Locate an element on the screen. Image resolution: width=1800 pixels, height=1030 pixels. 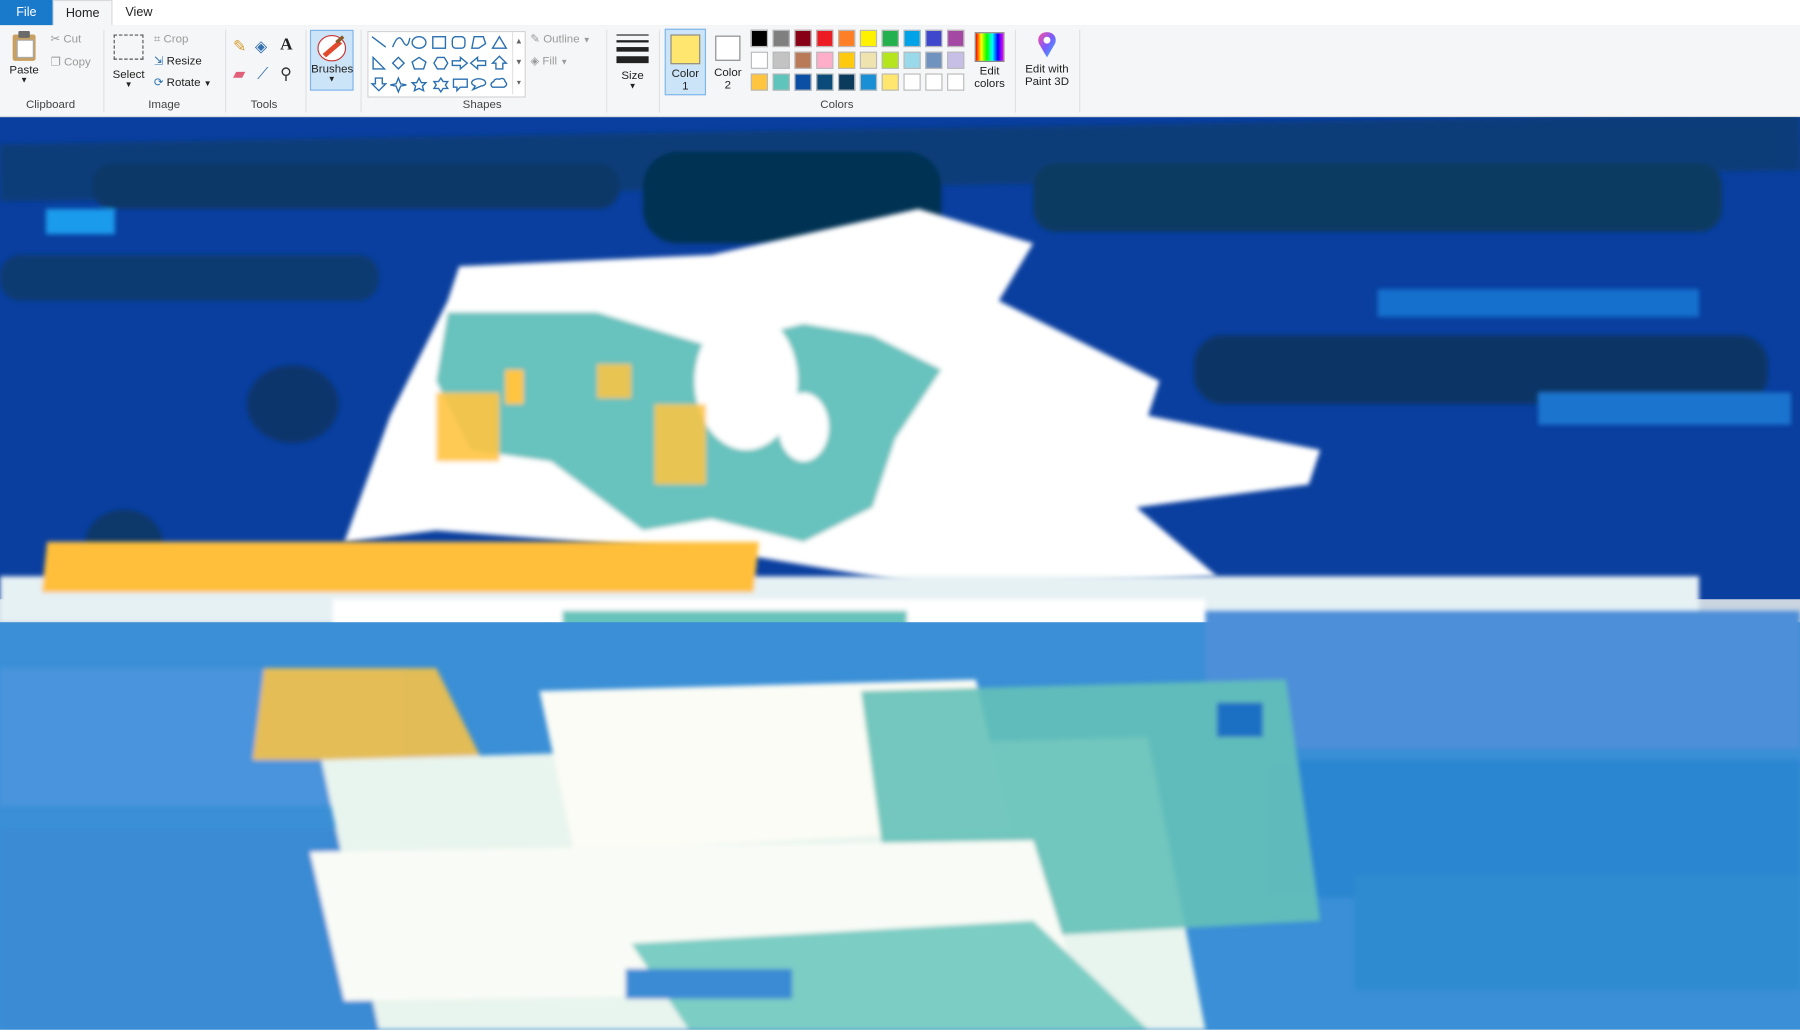
magnifier-tool: ⚲ is located at coordinates (286, 74).